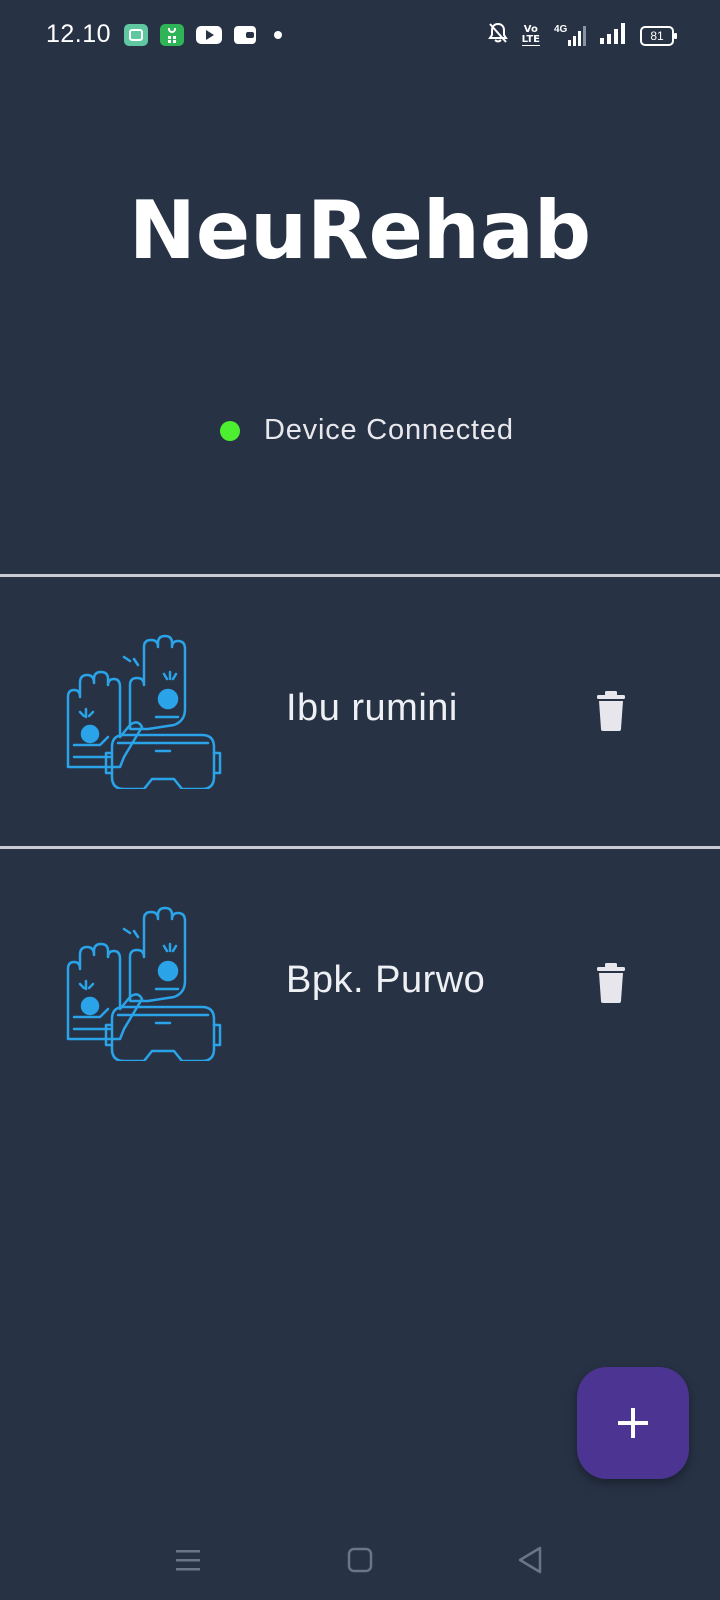  What do you see at coordinates (389, 430) in the screenshot?
I see `connection-status-text: Device Connected` at bounding box center [389, 430].